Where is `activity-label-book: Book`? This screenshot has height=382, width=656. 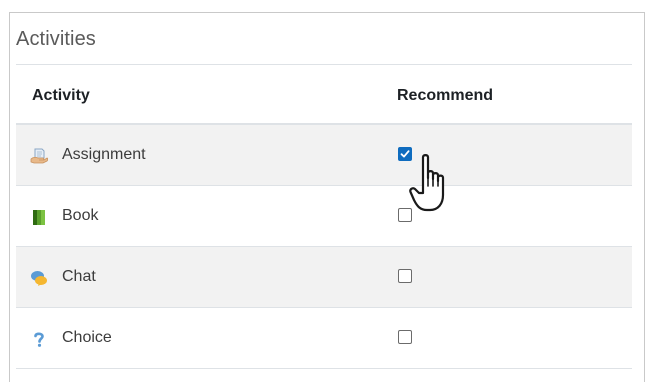
activity-label-book: Book is located at coordinates (80, 215).